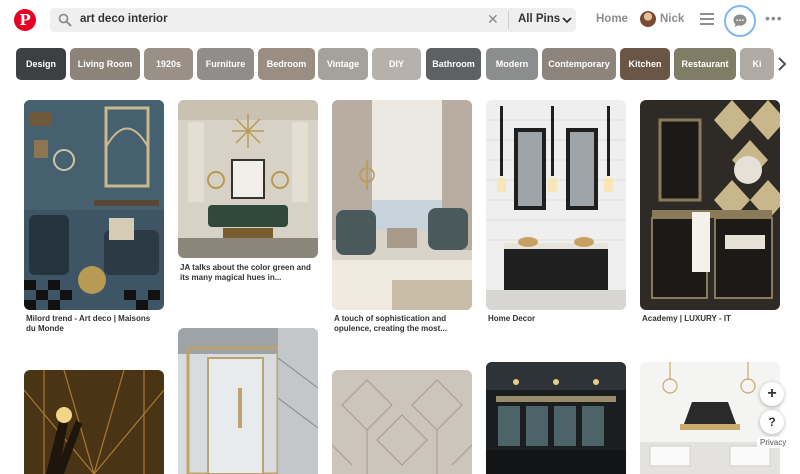 This screenshot has height=474, width=800. I want to click on avatar, so click(648, 19).